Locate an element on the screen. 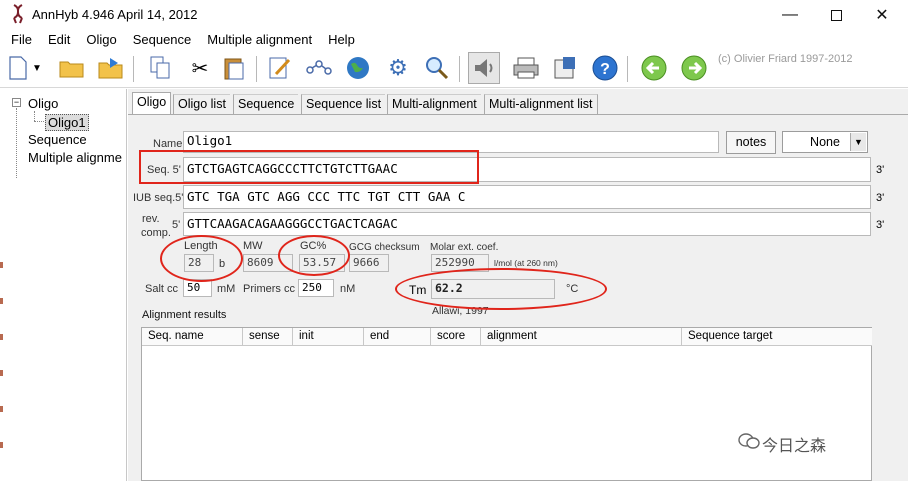 Image resolution: width=908 pixels, height=481 pixels. dna-icon is located at coordinates (18, 14).